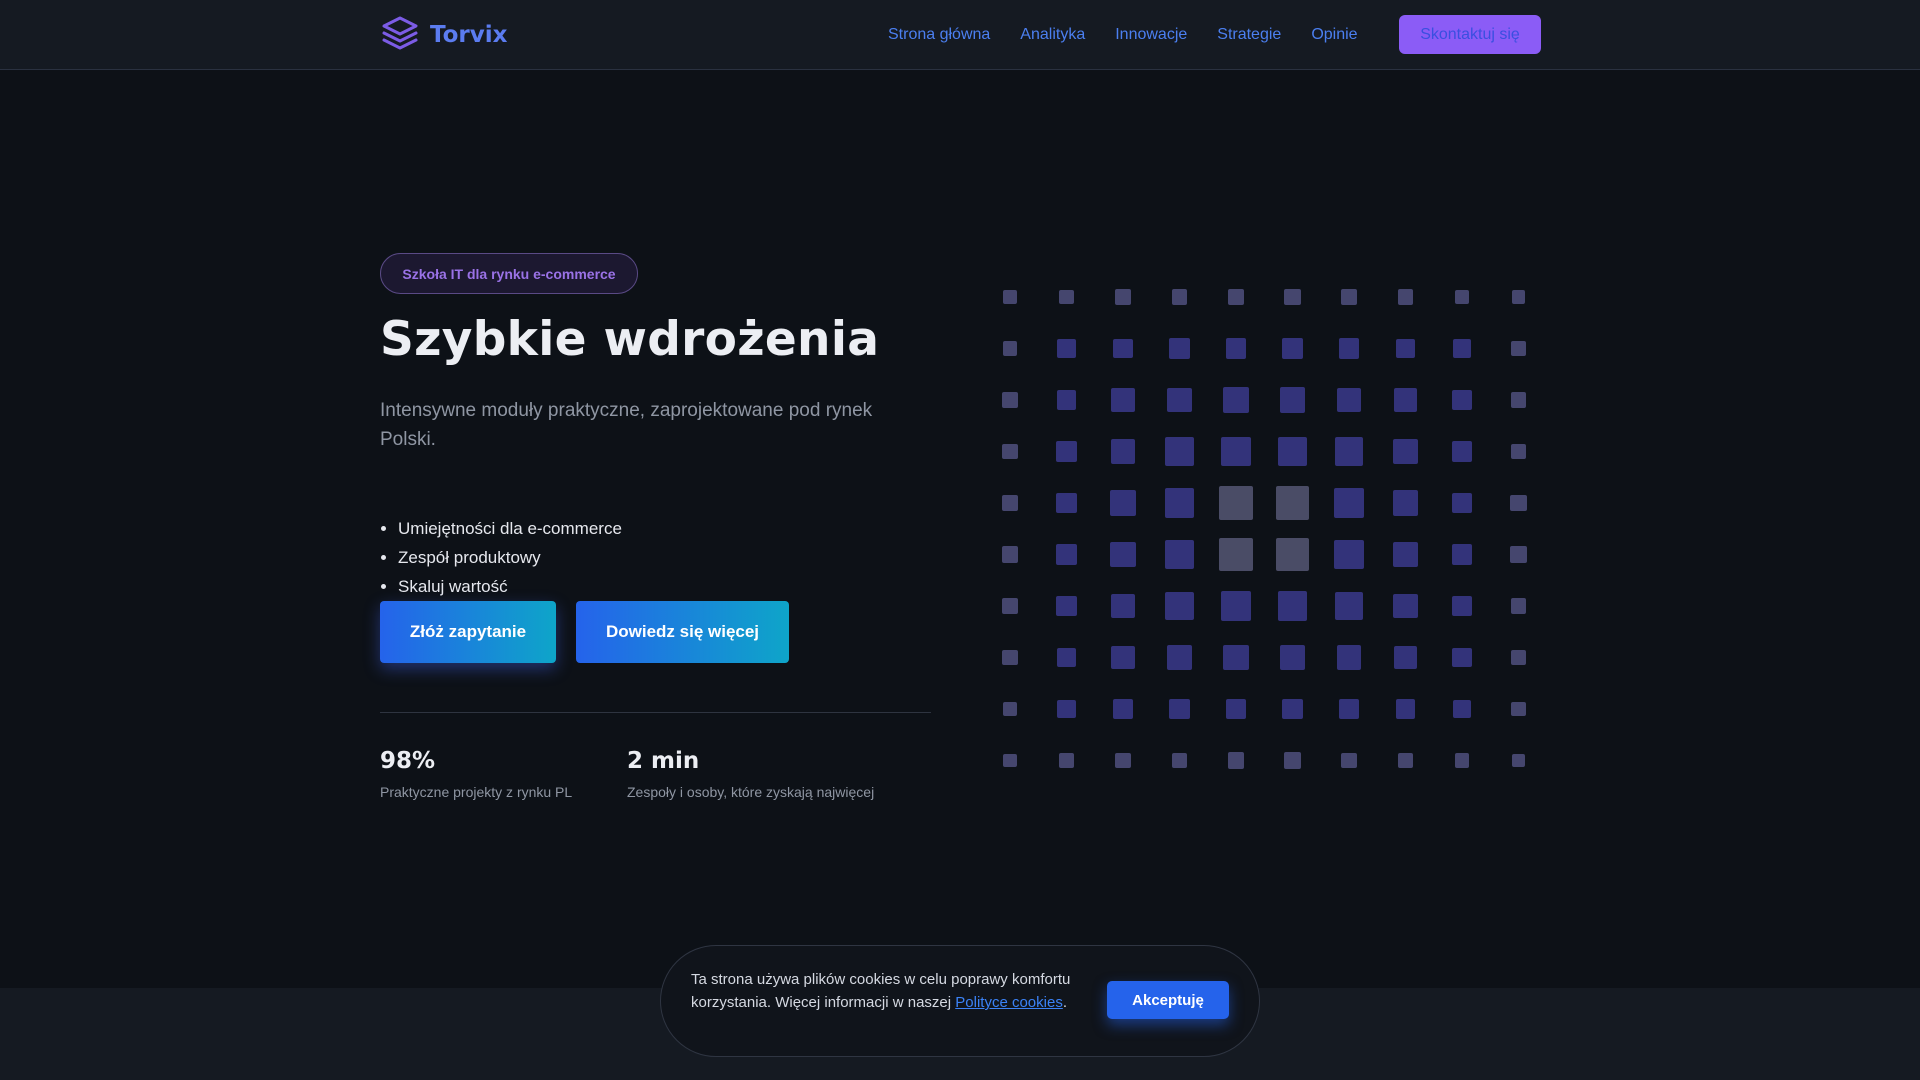  Describe the element at coordinates (1168, 1000) in the screenshot. I see `accept-cookies-button: Akceptuję` at that location.